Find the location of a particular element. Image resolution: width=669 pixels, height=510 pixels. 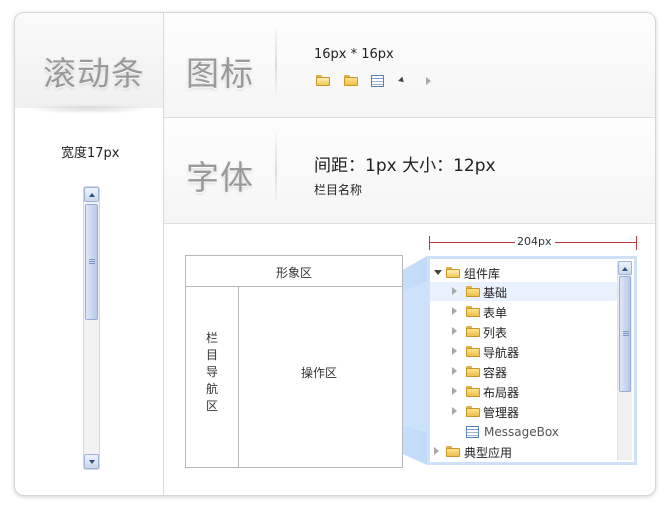

expanded-arrow-icon is located at coordinates (438, 272).